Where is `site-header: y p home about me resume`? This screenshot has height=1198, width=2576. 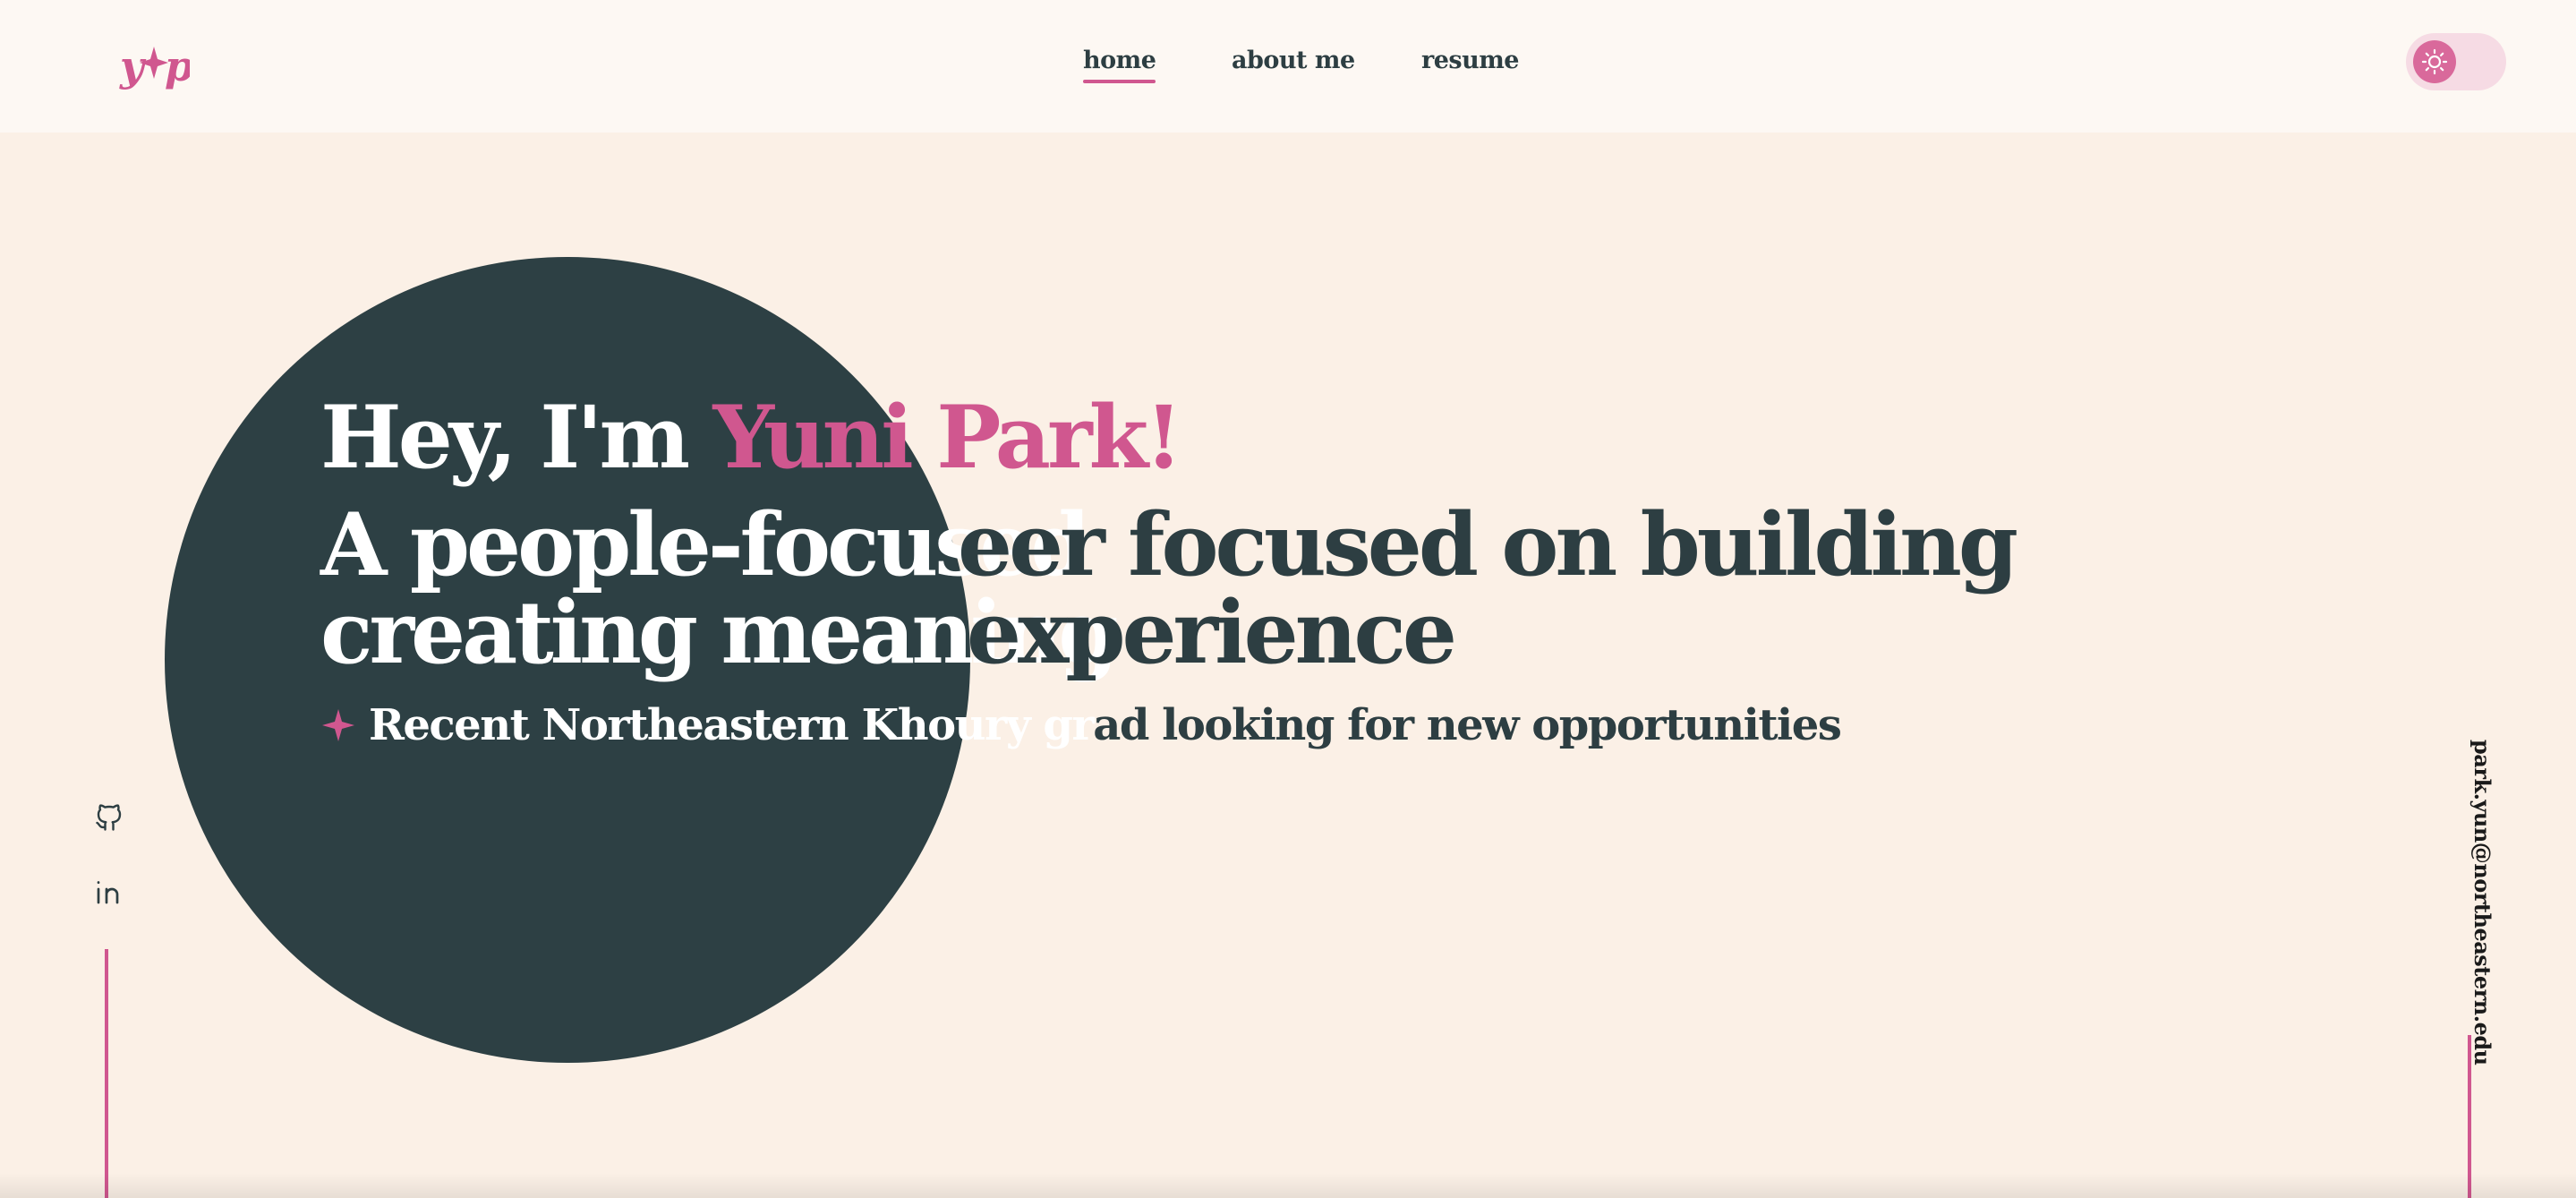 site-header: y p home about me resume is located at coordinates (1288, 66).